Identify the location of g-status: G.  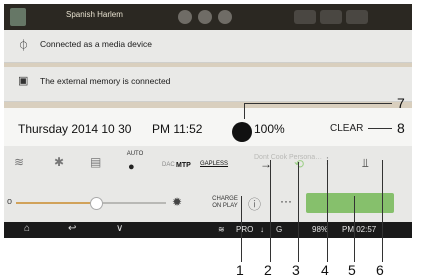
(279, 229).